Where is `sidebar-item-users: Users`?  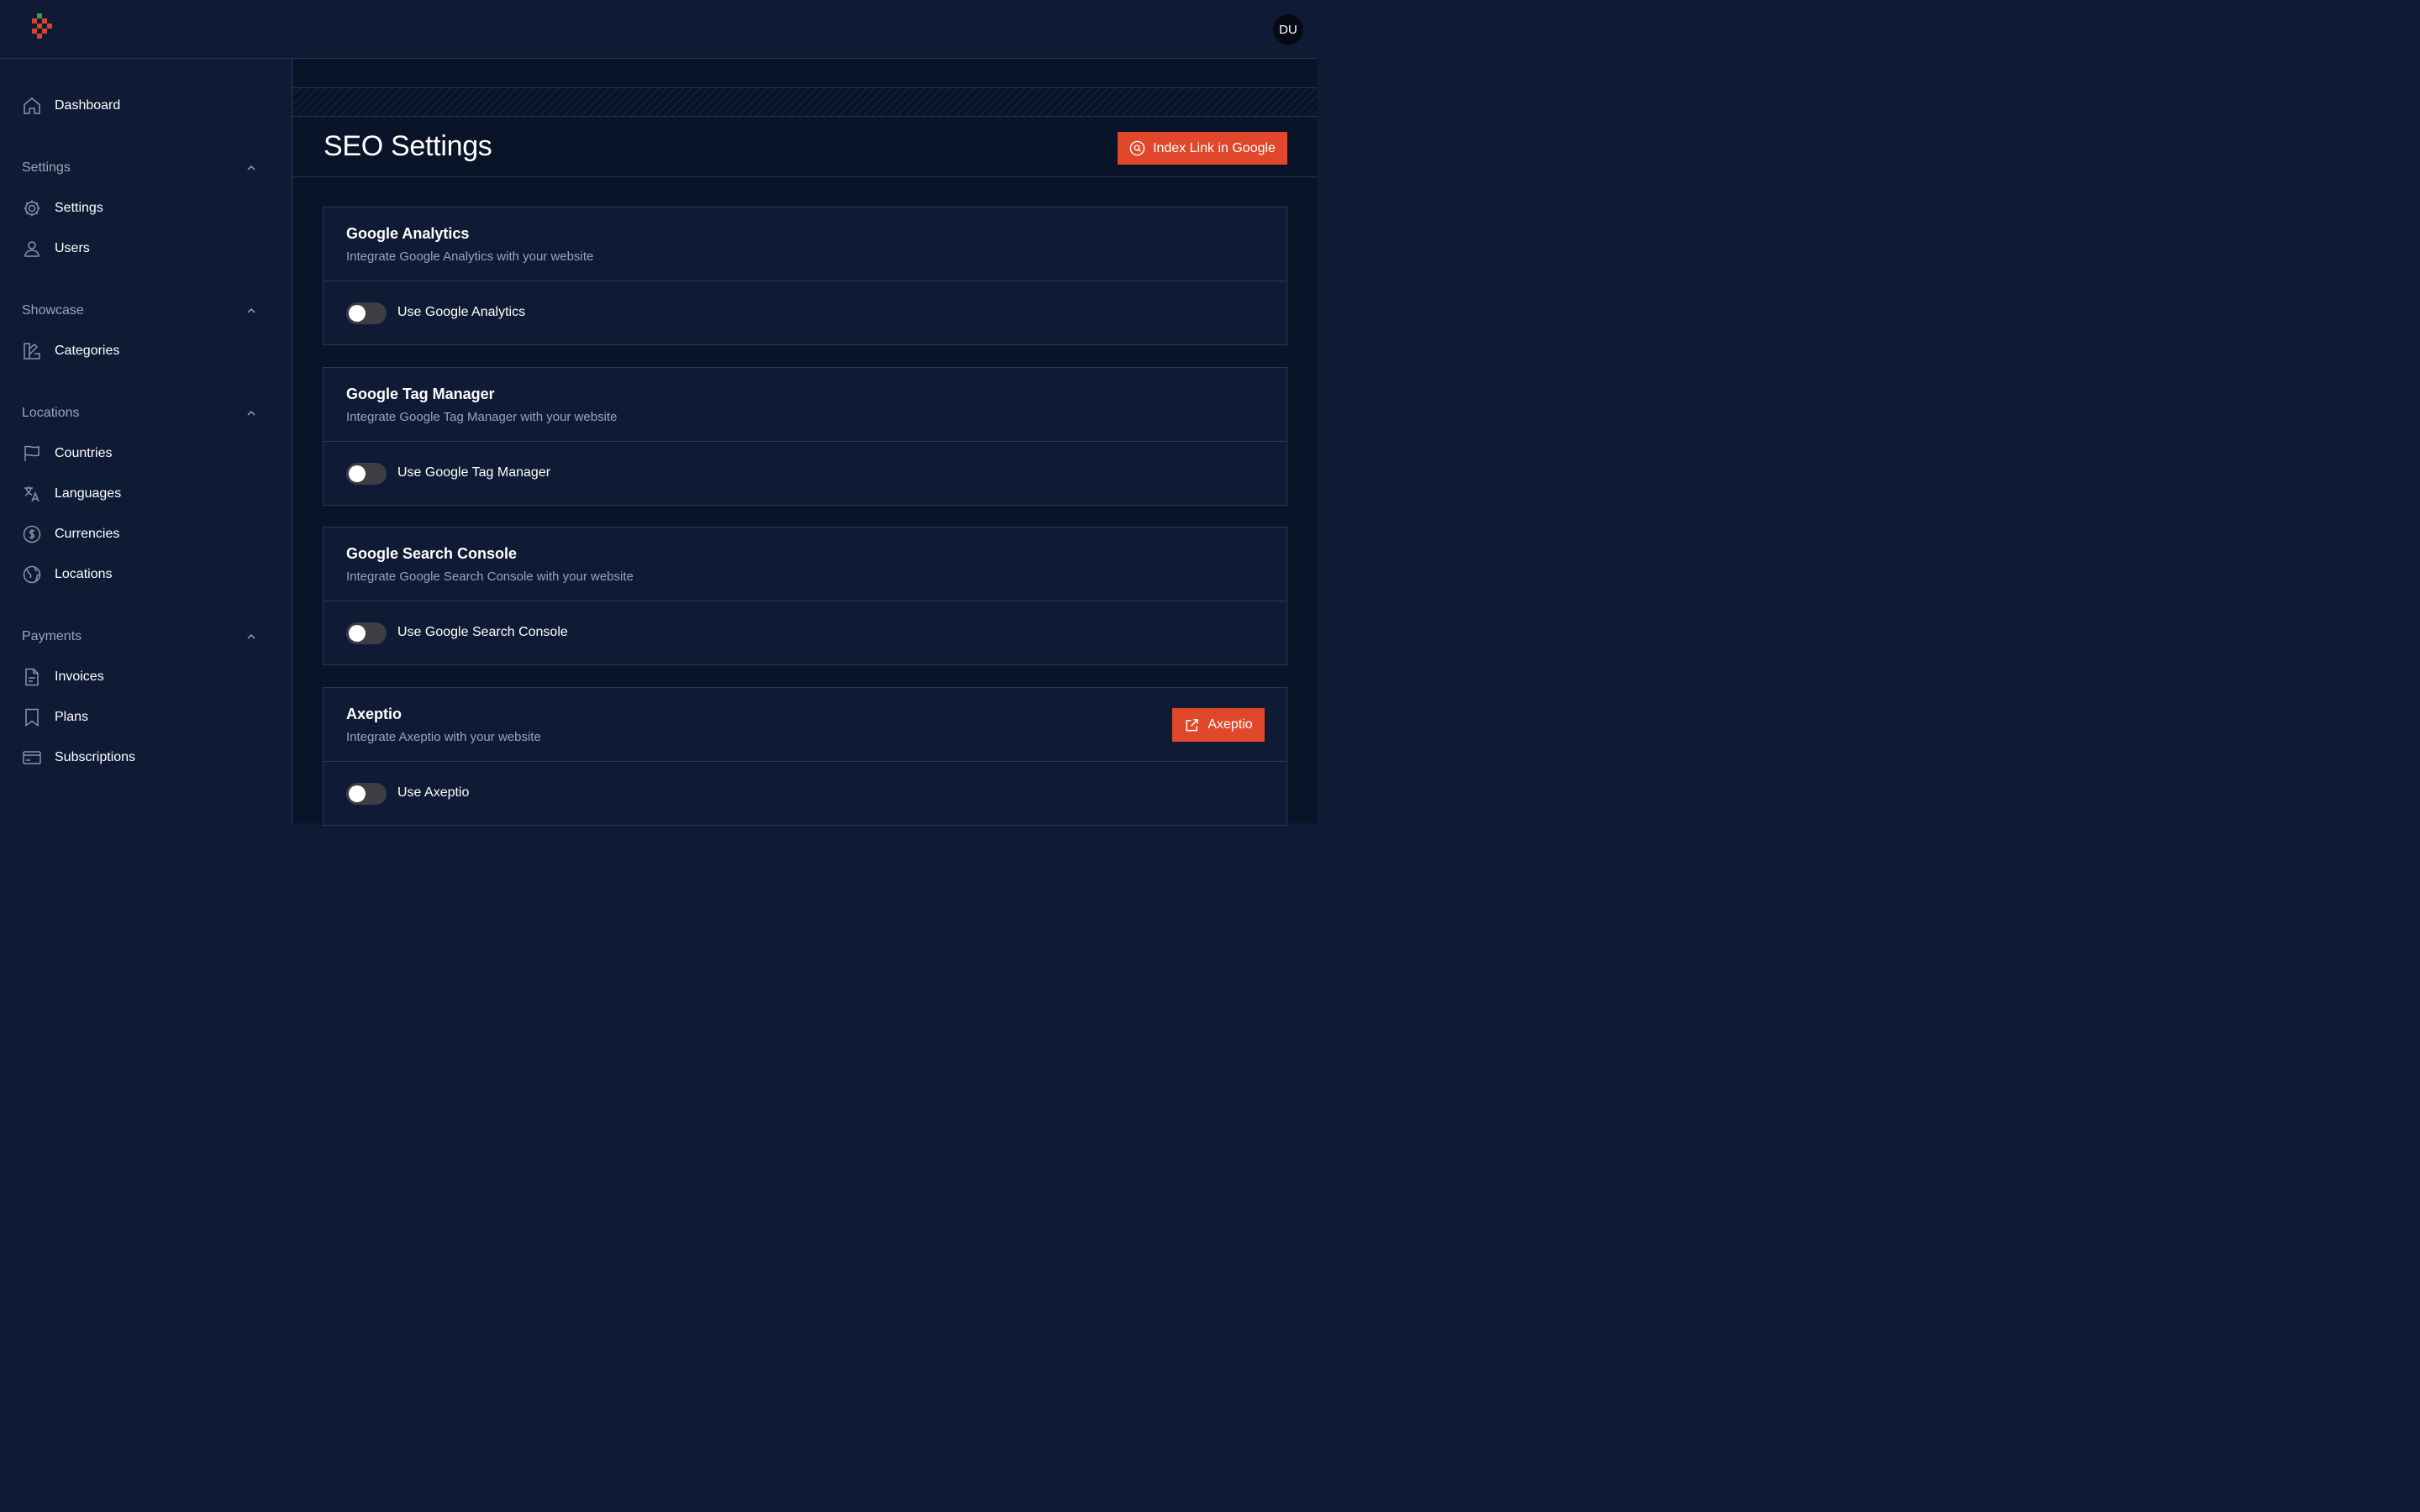 sidebar-item-users: Users is located at coordinates (56, 248).